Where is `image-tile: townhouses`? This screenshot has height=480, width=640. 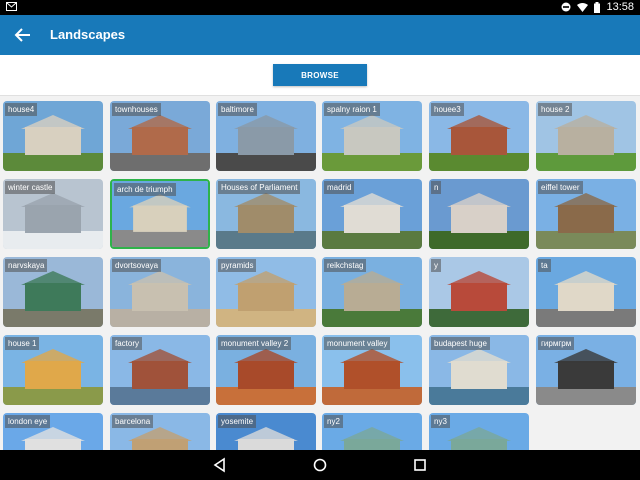
image-tile: townhouses is located at coordinates (160, 136).